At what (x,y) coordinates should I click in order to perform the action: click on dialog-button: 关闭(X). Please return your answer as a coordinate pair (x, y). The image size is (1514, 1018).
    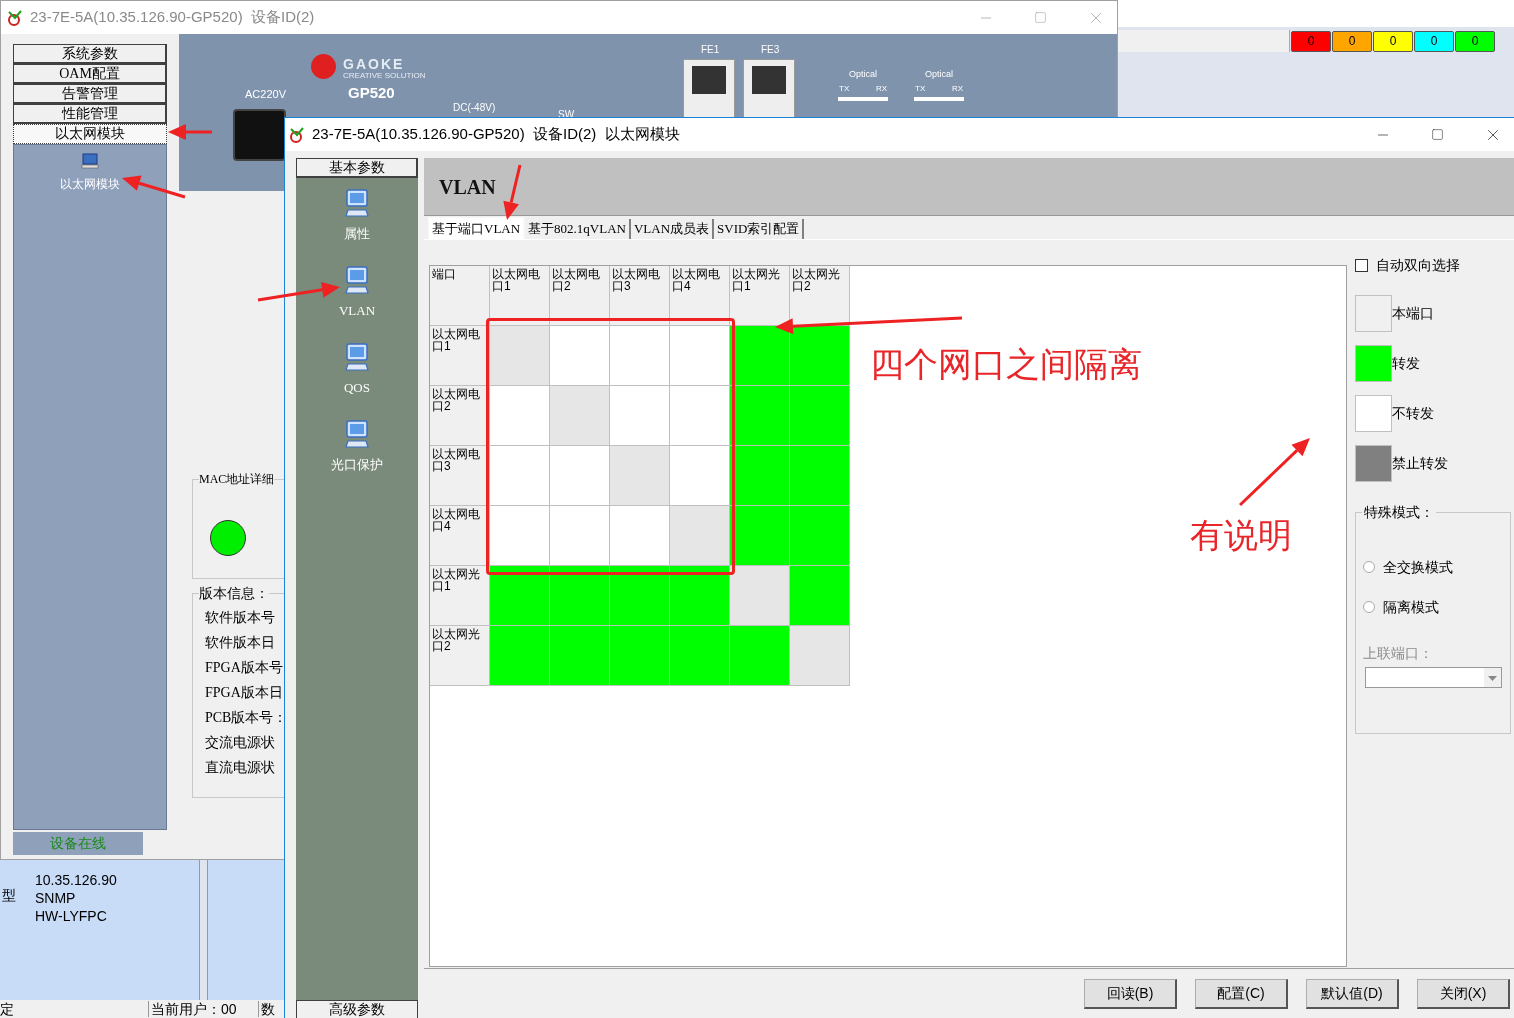
    Looking at the image, I should click on (1463, 993).